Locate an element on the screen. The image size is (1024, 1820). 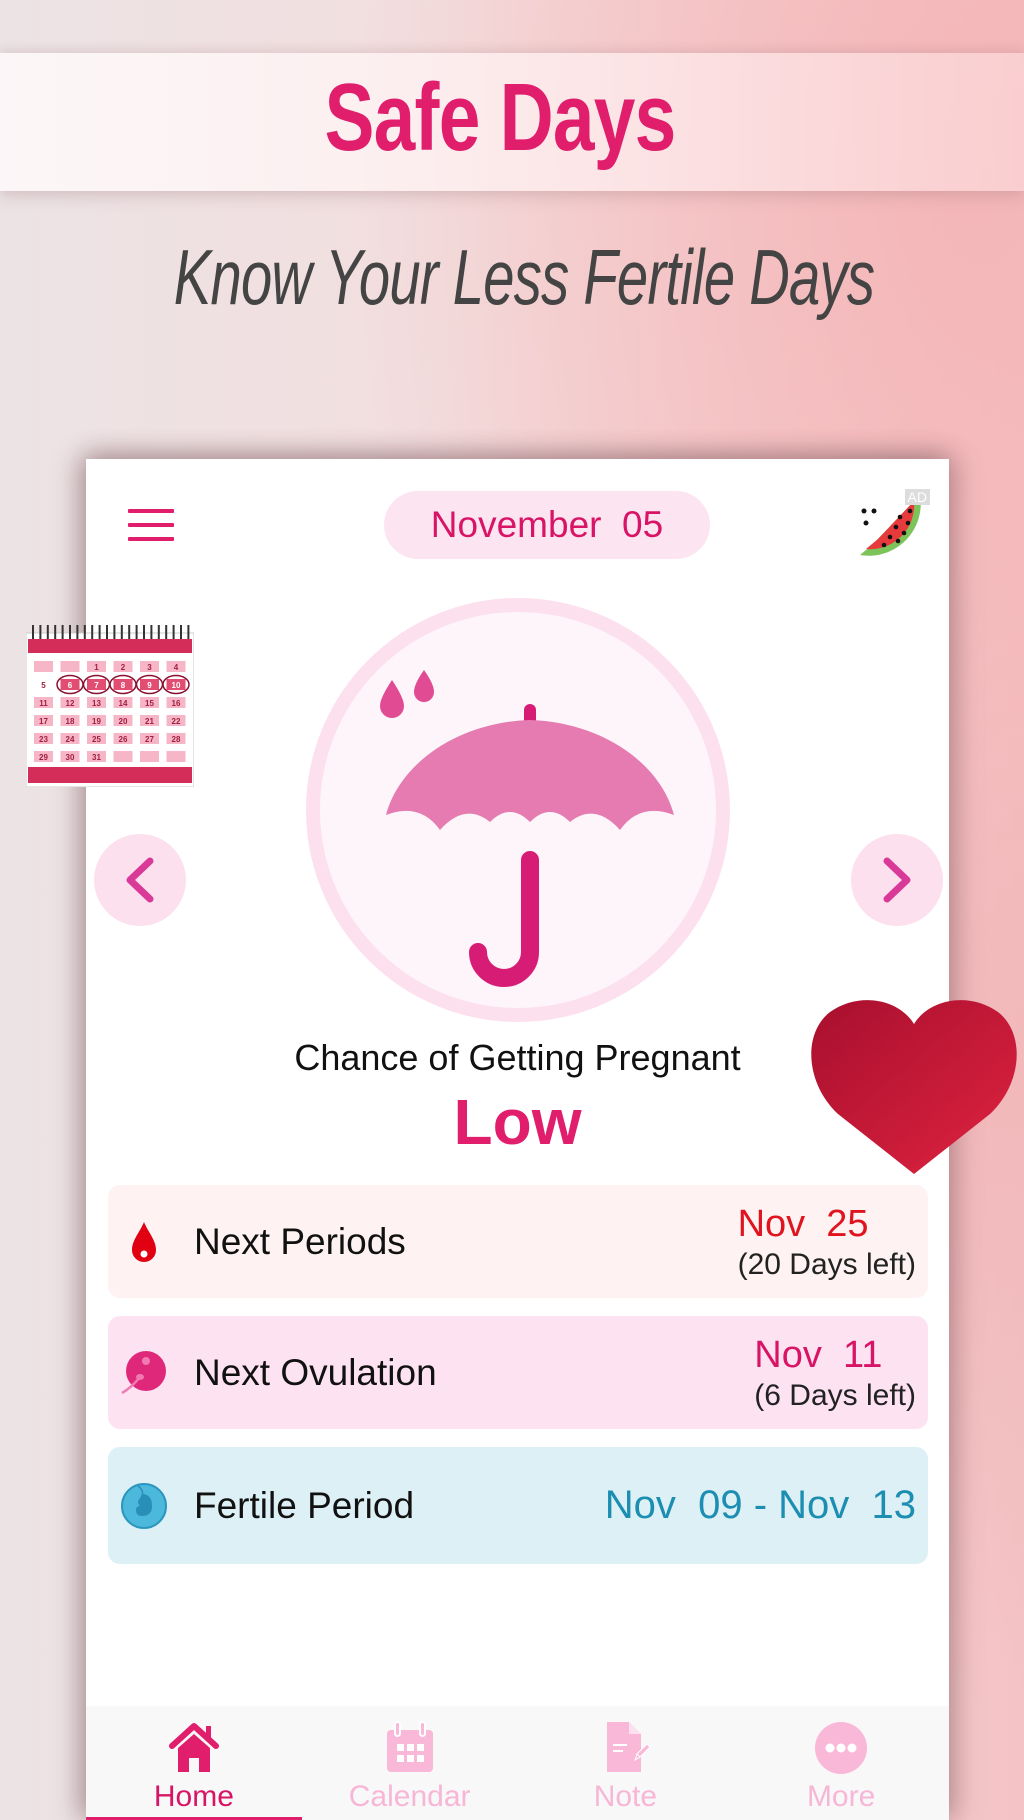
calendar-day-number: 4 is located at coordinates (176, 667).